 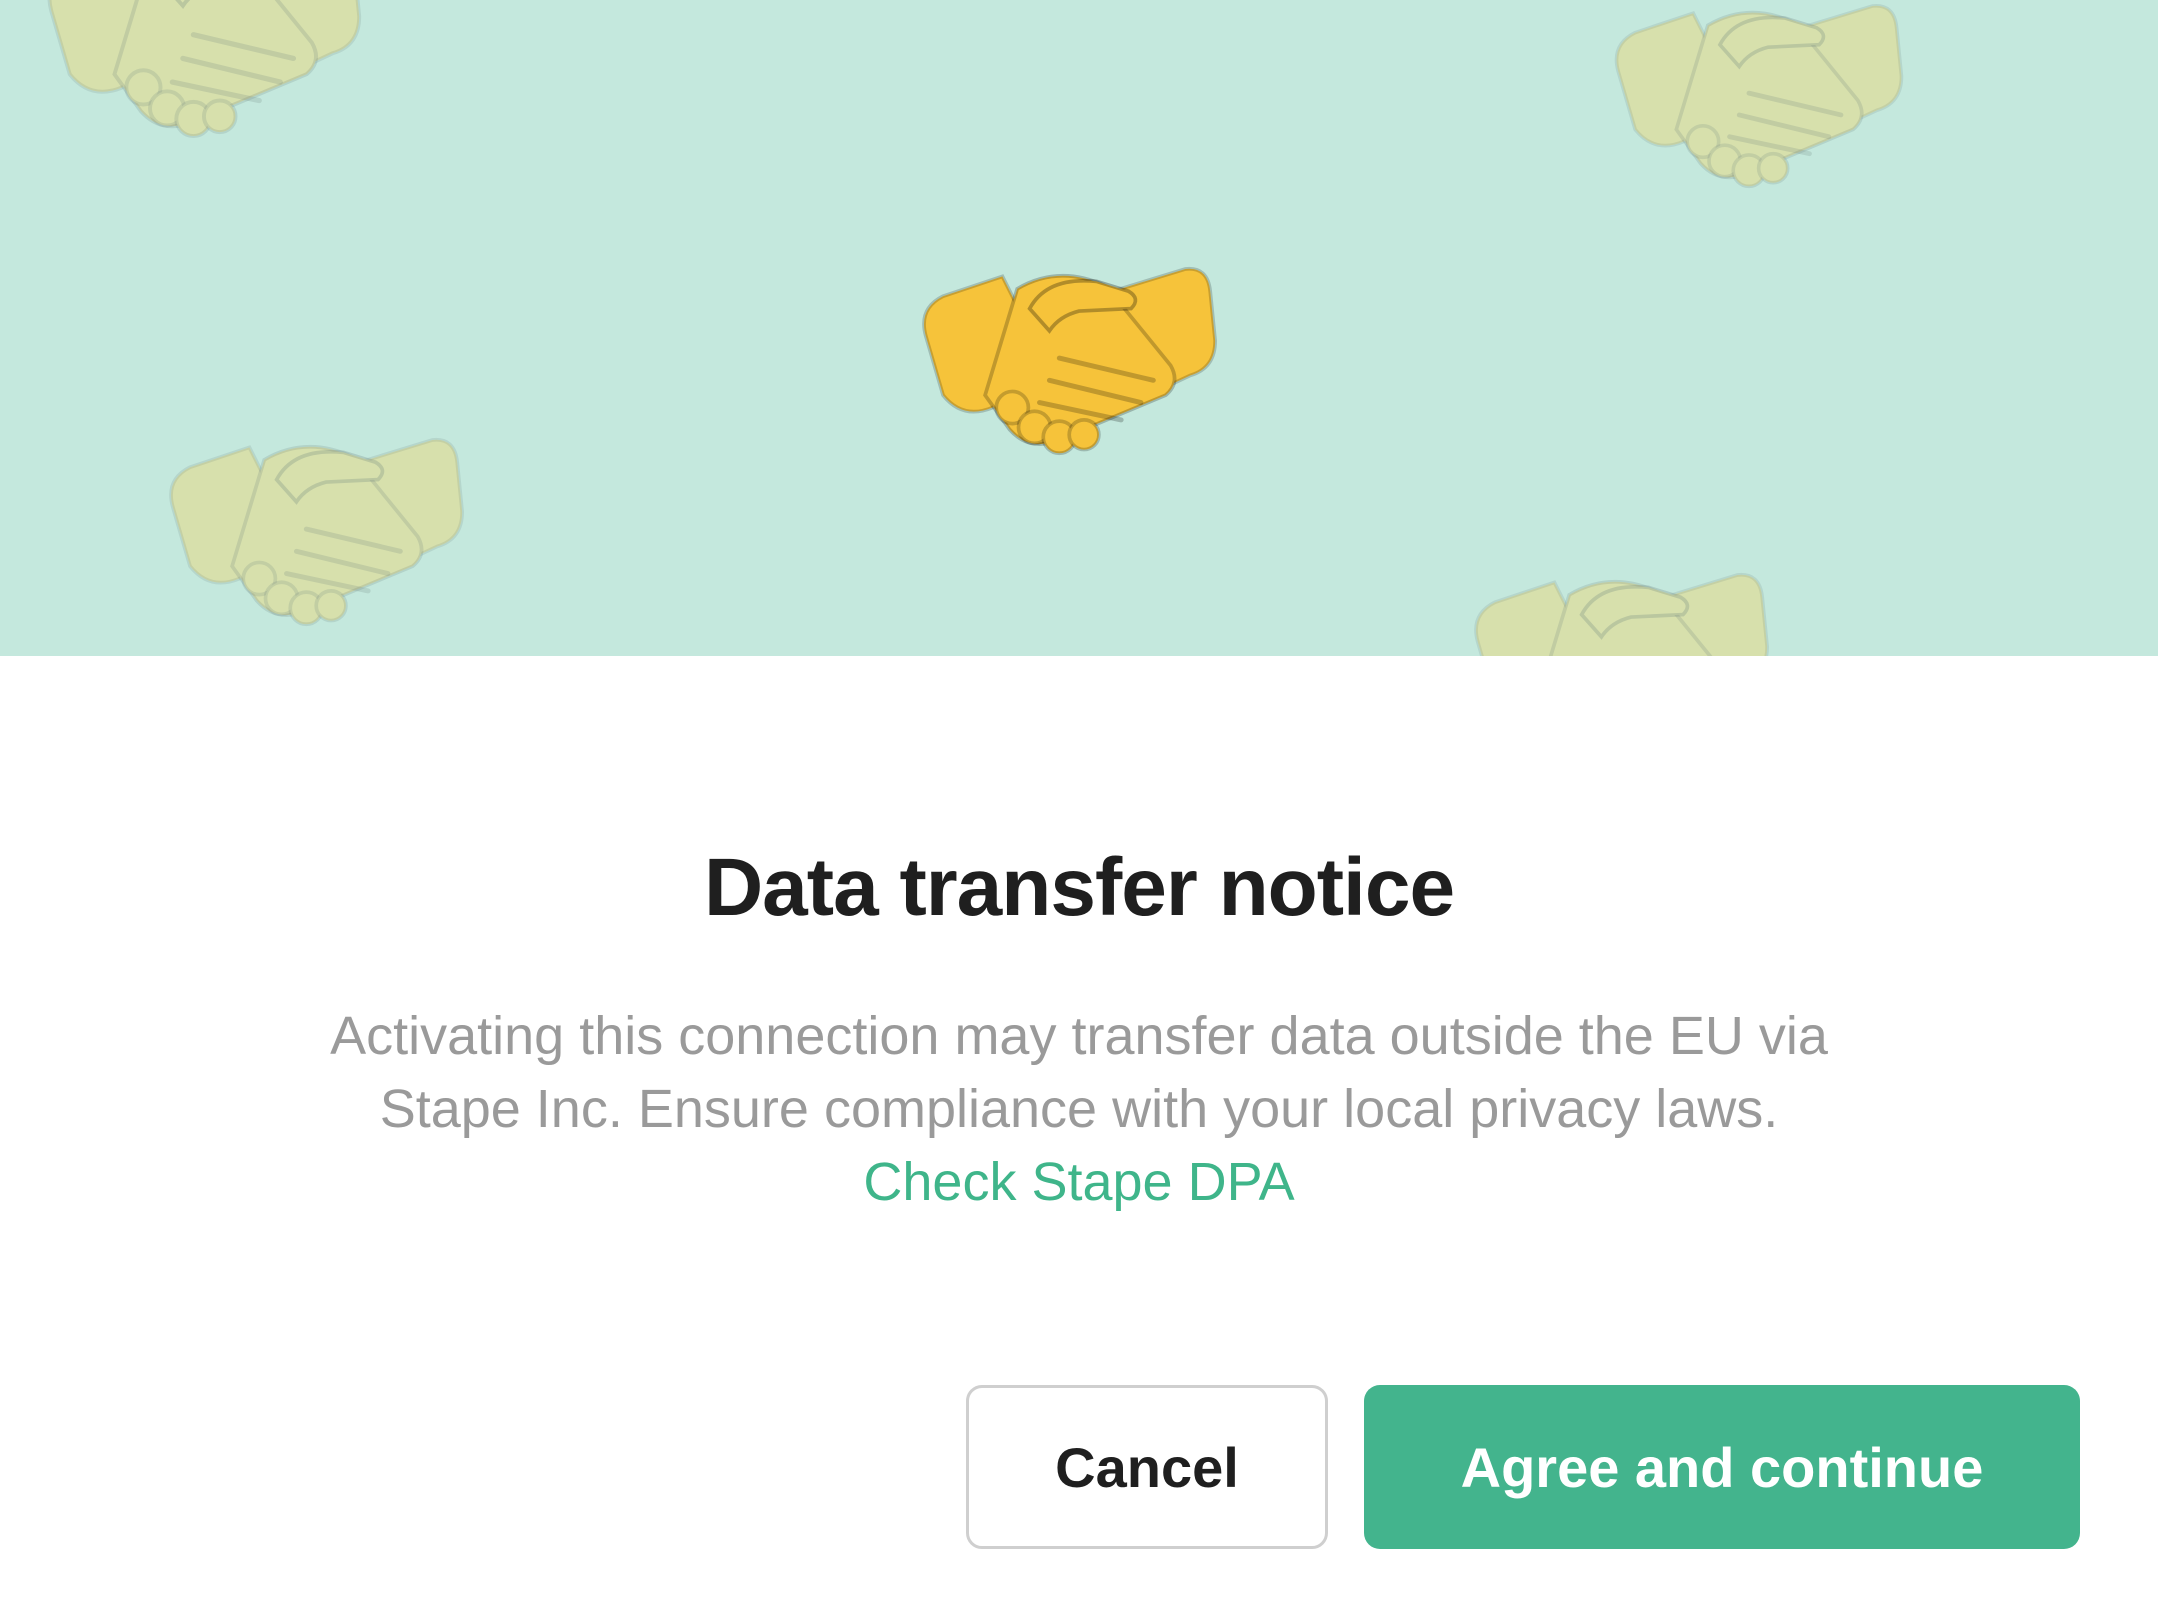 I want to click on dialog-title: Data transfer notice, so click(x=1079, y=887).